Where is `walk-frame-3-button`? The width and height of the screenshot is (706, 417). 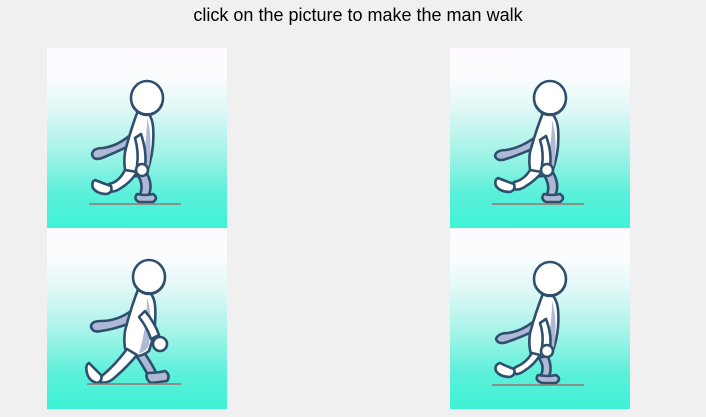
walk-frame-3-button is located at coordinates (137, 319).